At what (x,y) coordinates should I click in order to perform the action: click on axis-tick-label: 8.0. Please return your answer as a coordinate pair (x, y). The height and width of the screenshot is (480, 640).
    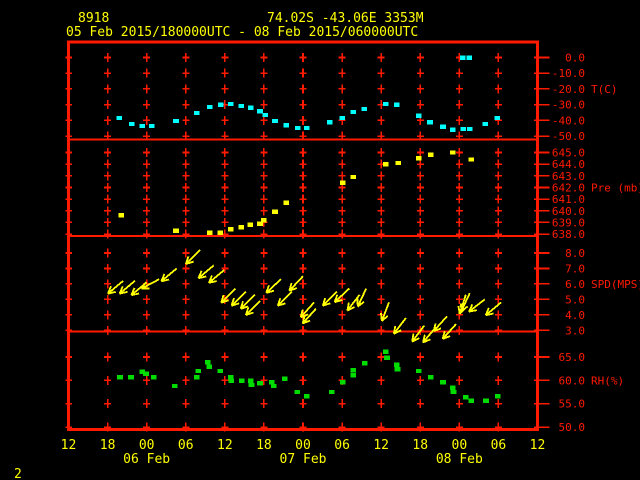
    Looking at the image, I should click on (575, 253).